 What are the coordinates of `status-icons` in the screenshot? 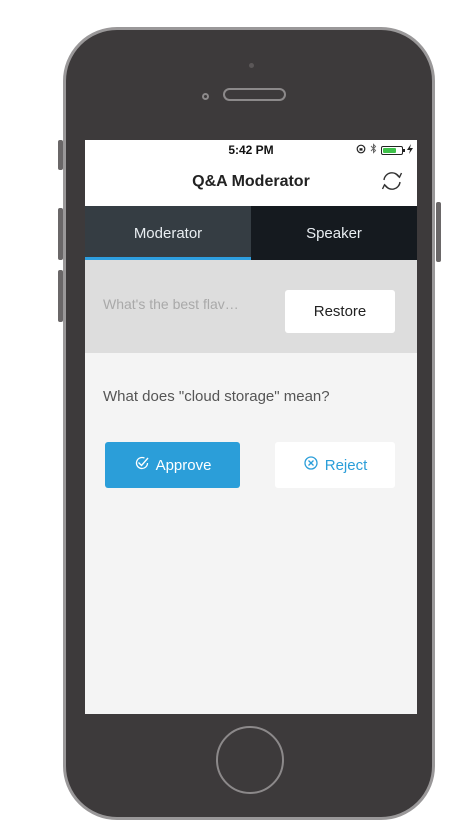 It's located at (384, 150).